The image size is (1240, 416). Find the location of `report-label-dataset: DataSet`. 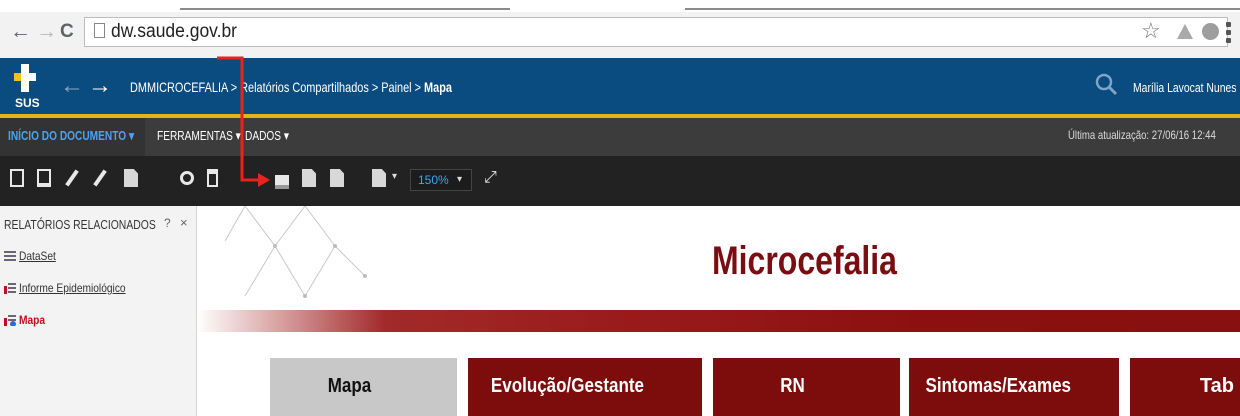

report-label-dataset: DataSet is located at coordinates (37, 256).